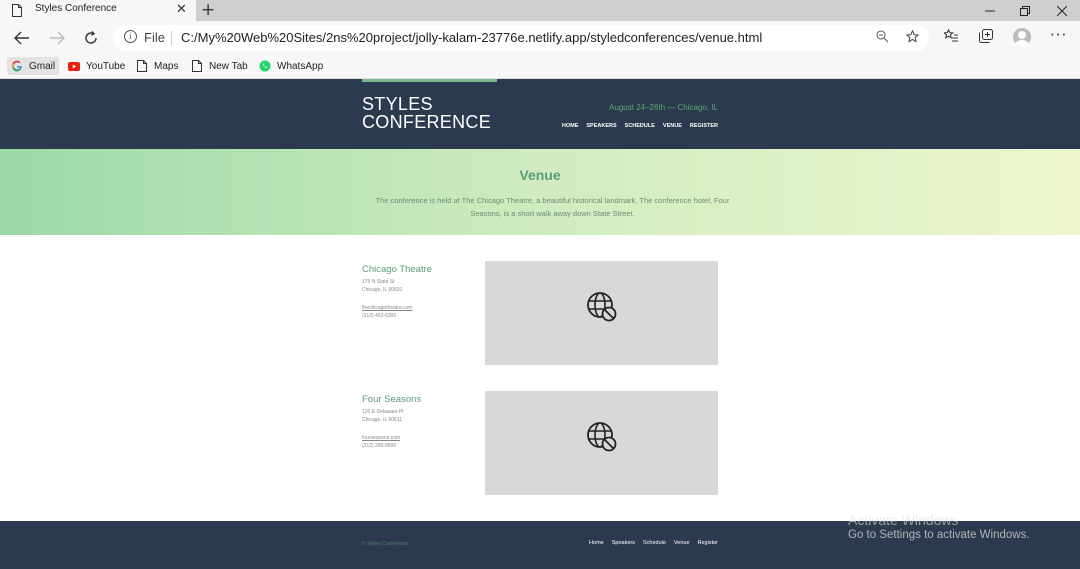 Image resolution: width=1080 pixels, height=569 pixels. I want to click on site-logo: STYLES CONFERENCE, so click(426, 113).